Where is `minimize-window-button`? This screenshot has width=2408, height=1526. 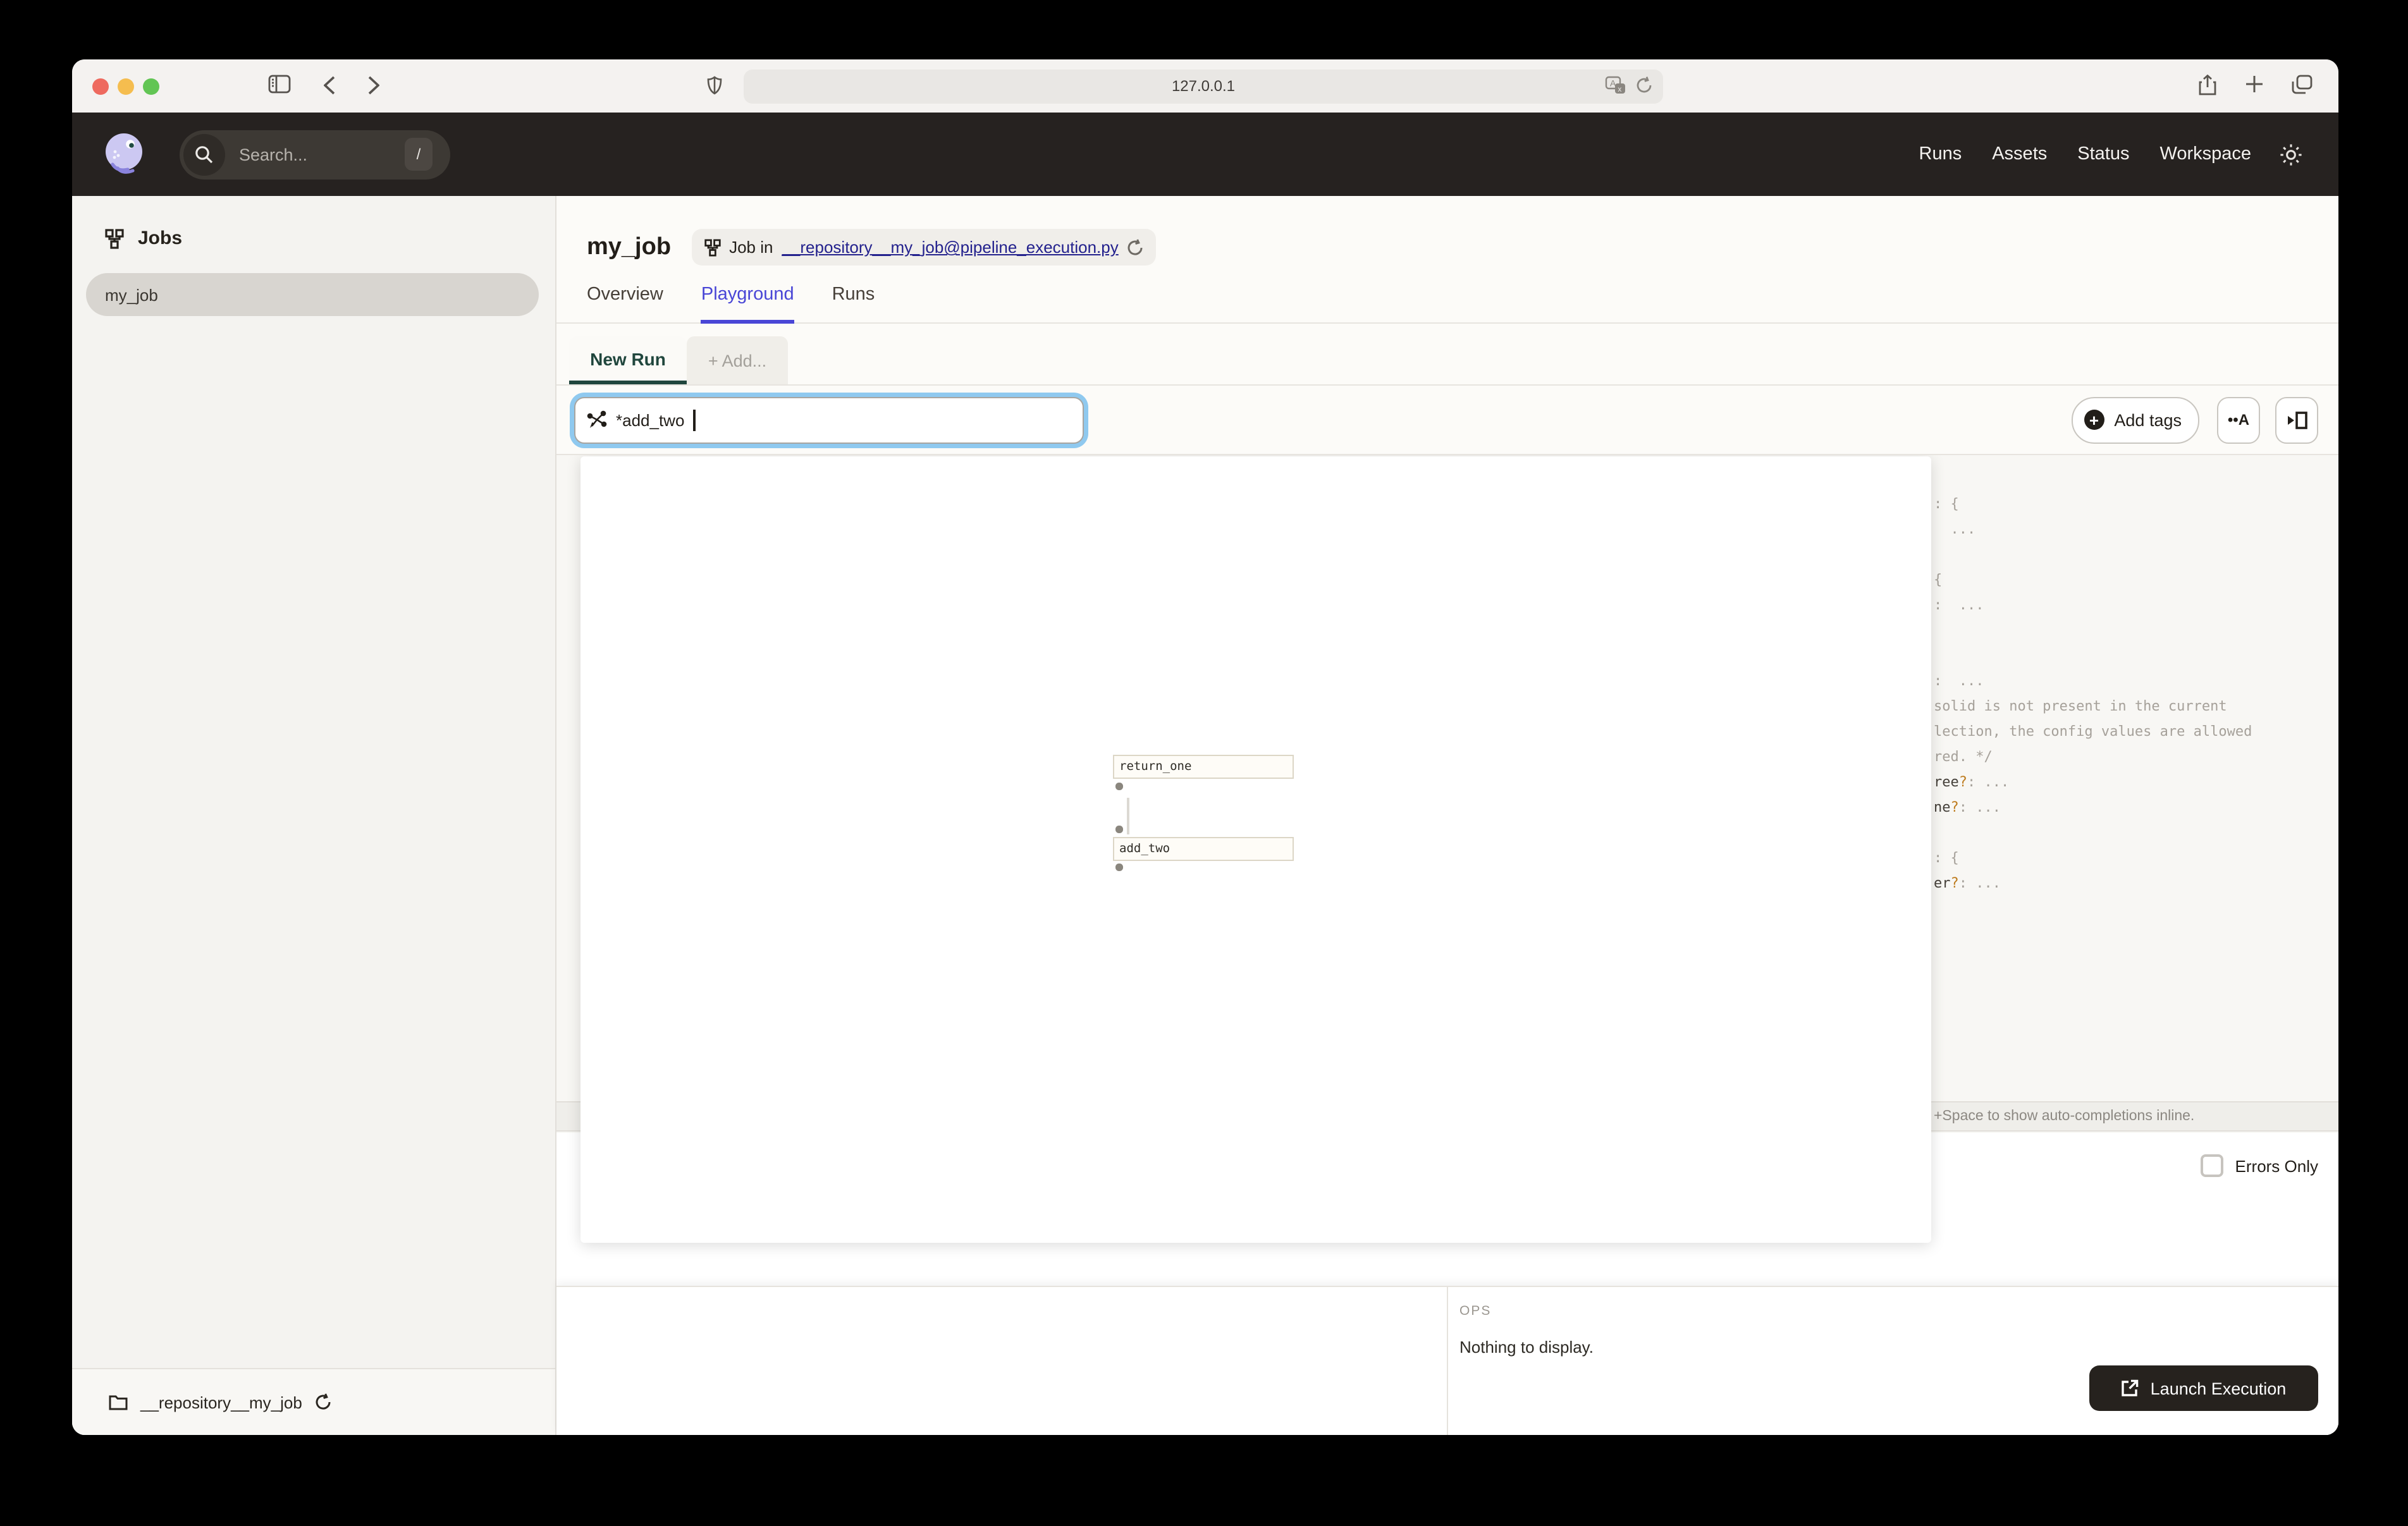
minimize-window-button is located at coordinates (126, 86).